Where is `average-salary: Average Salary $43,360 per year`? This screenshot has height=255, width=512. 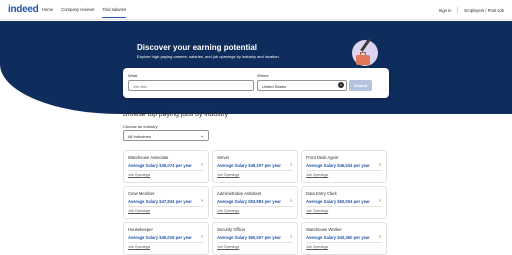 average-salary: Average Salary $43,360 per year is located at coordinates (338, 237).